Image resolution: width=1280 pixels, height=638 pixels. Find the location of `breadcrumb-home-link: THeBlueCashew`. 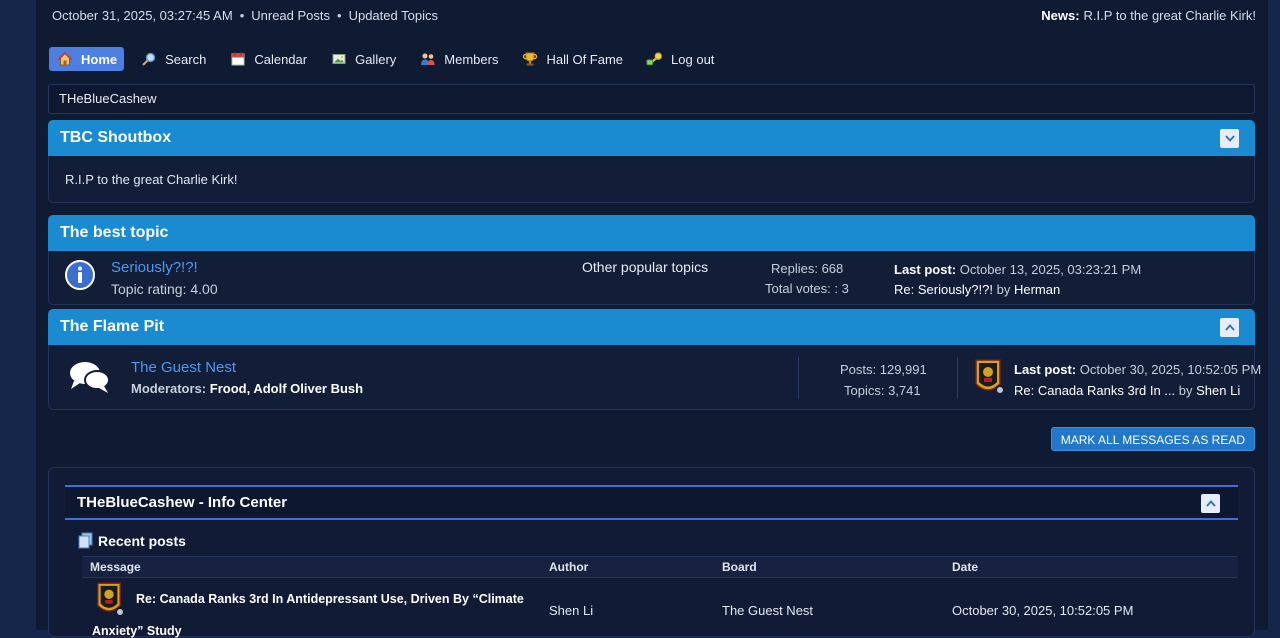

breadcrumb-home-link: THeBlueCashew is located at coordinates (108, 98).